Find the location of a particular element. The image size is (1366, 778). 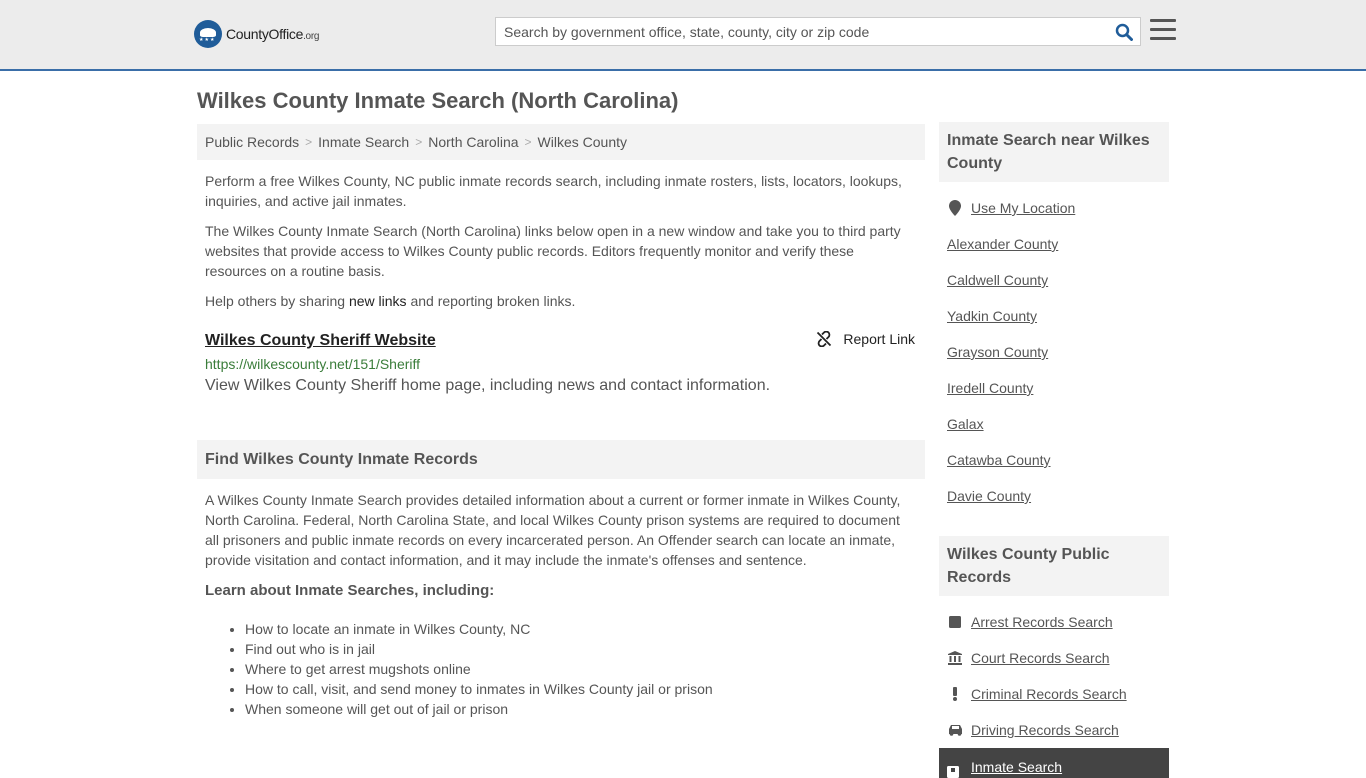

nearby-item: Iredell County is located at coordinates (1054, 388).